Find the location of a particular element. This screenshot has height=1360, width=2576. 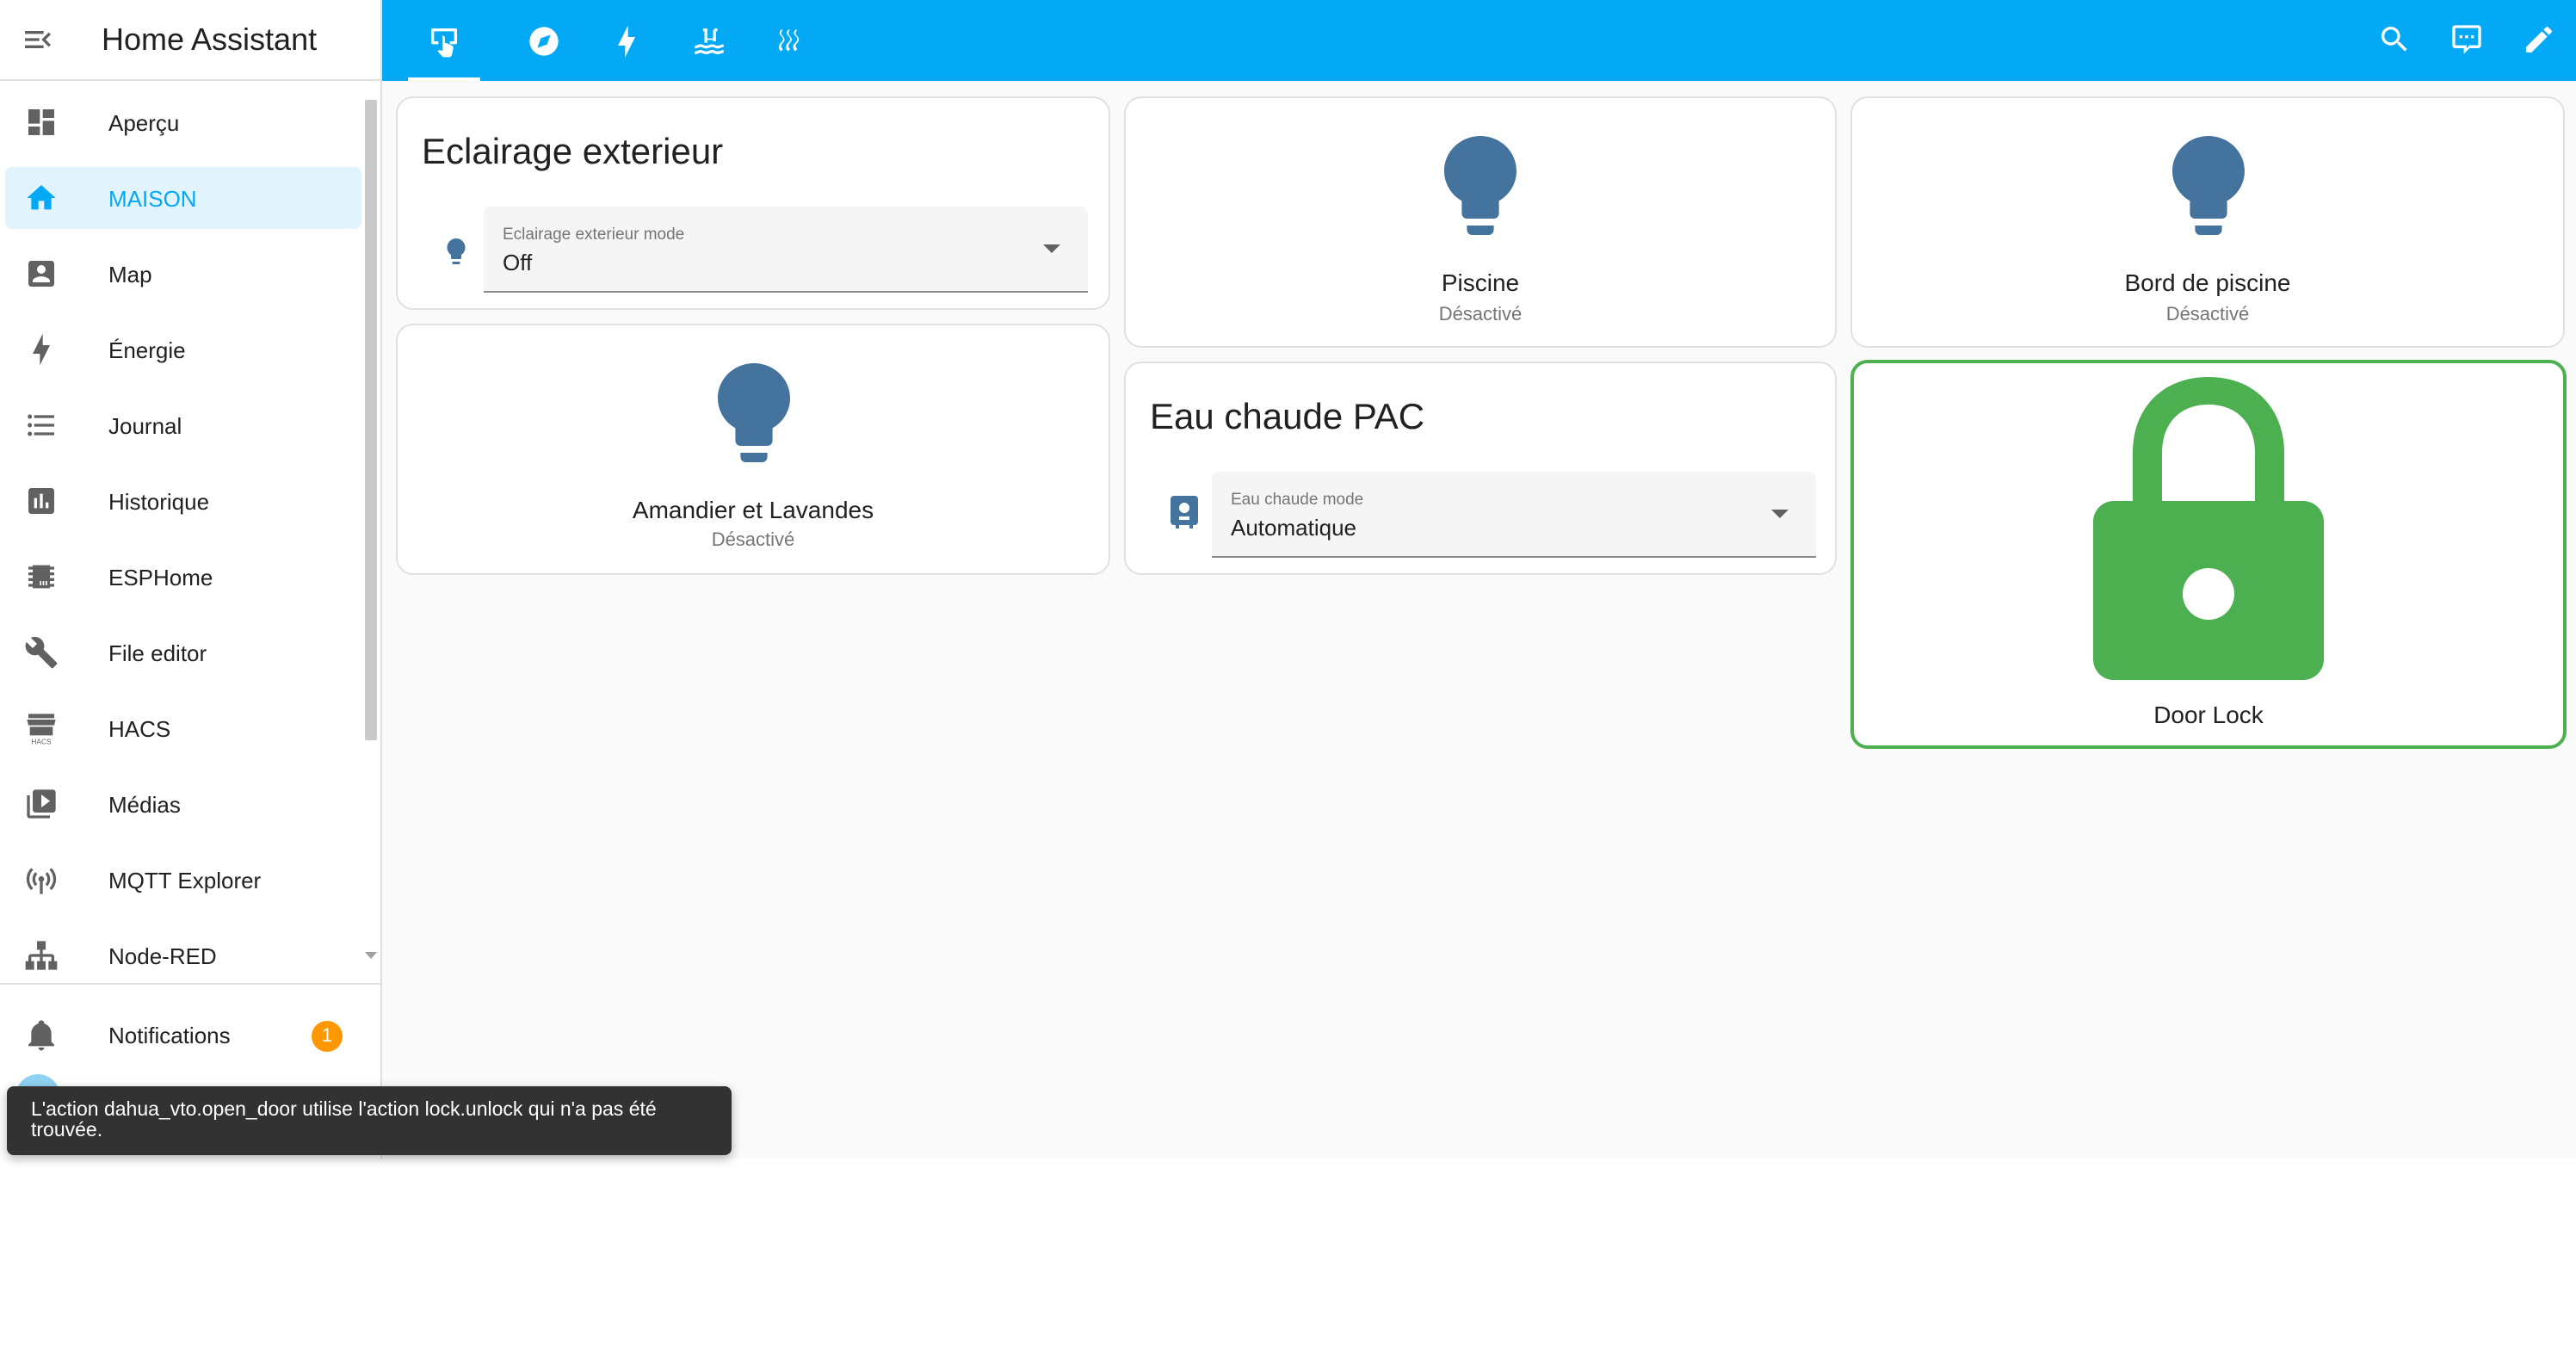

pool-icon is located at coordinates (709, 41).